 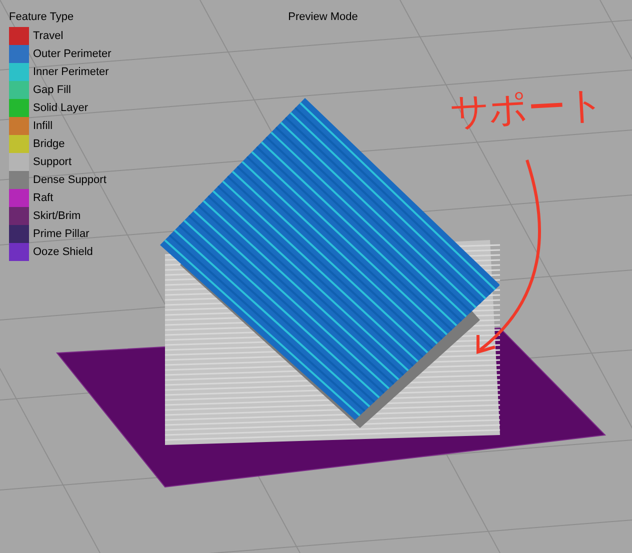 I want to click on legend-label: Raft, so click(x=43, y=198).